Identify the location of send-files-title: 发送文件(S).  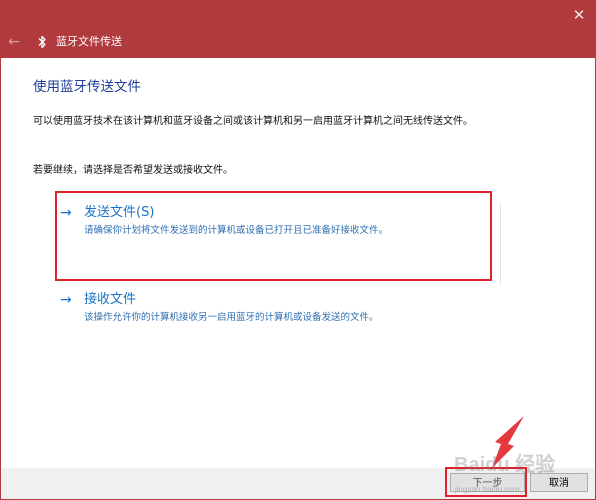
(119, 212).